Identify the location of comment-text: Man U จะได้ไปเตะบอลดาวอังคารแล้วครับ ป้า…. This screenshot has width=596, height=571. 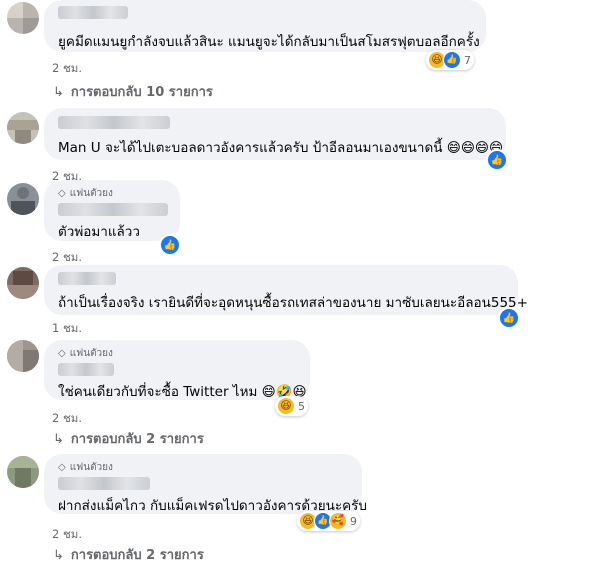
(281, 148).